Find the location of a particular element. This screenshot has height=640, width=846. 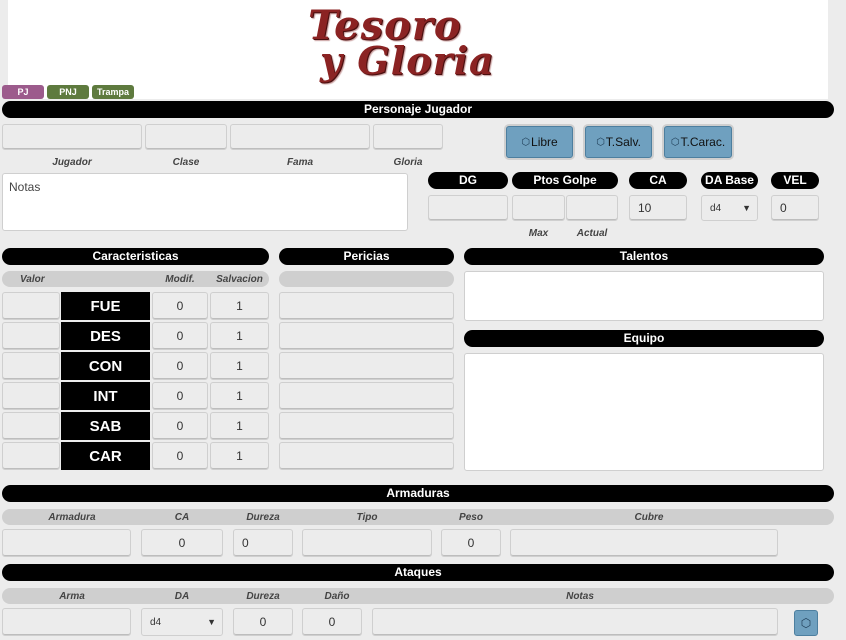

hp-max-label: Max is located at coordinates (538, 233).